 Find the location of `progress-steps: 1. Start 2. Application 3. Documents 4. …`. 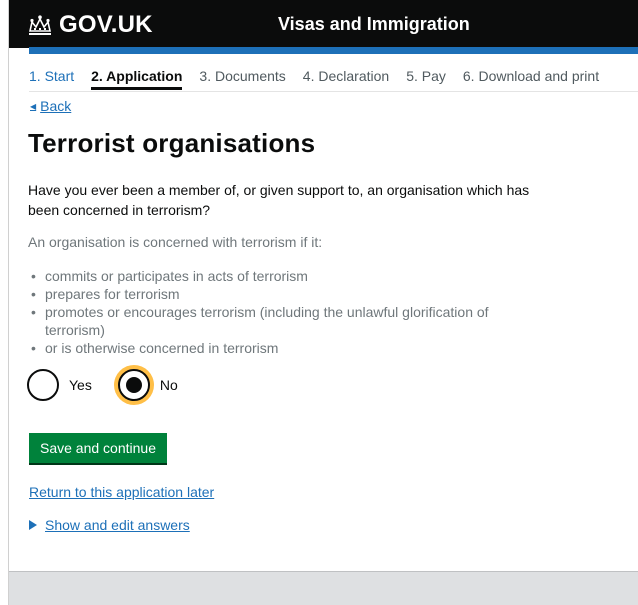

progress-steps: 1. Start 2. Application 3. Documents 4. … is located at coordinates (322, 79).